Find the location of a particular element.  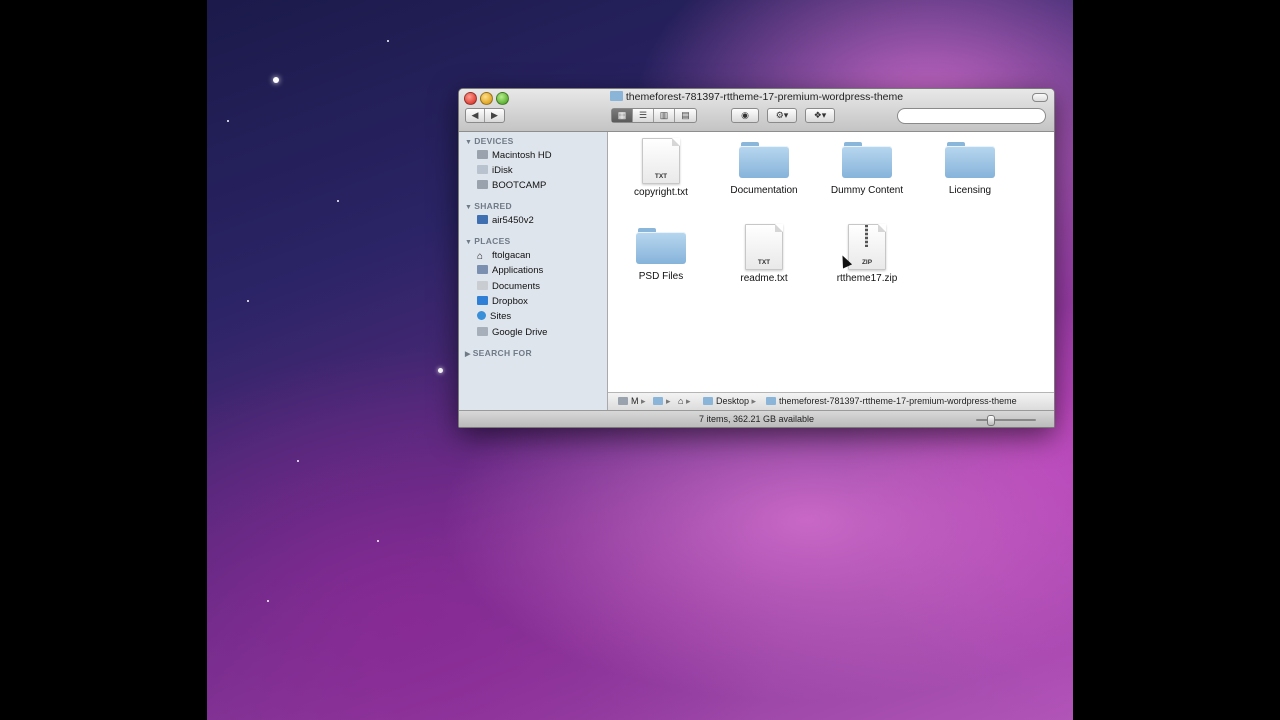

zip-archive-icon: ZIP is located at coordinates (867, 247).